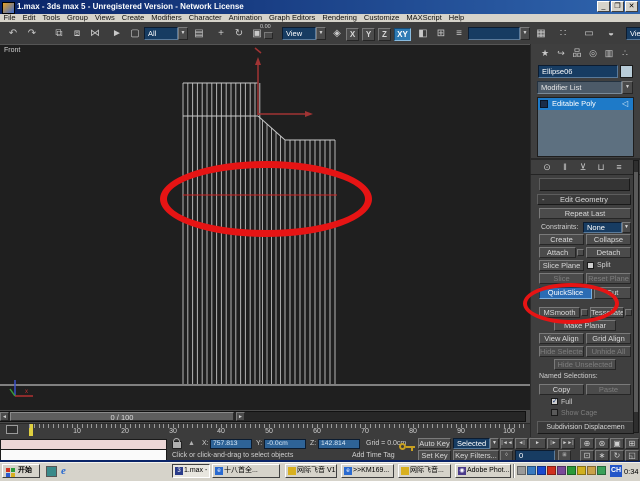 The image size is (640, 481). Describe the element at coordinates (568, 443) in the screenshot. I see `go-to-end-icon: ►►|` at that location.